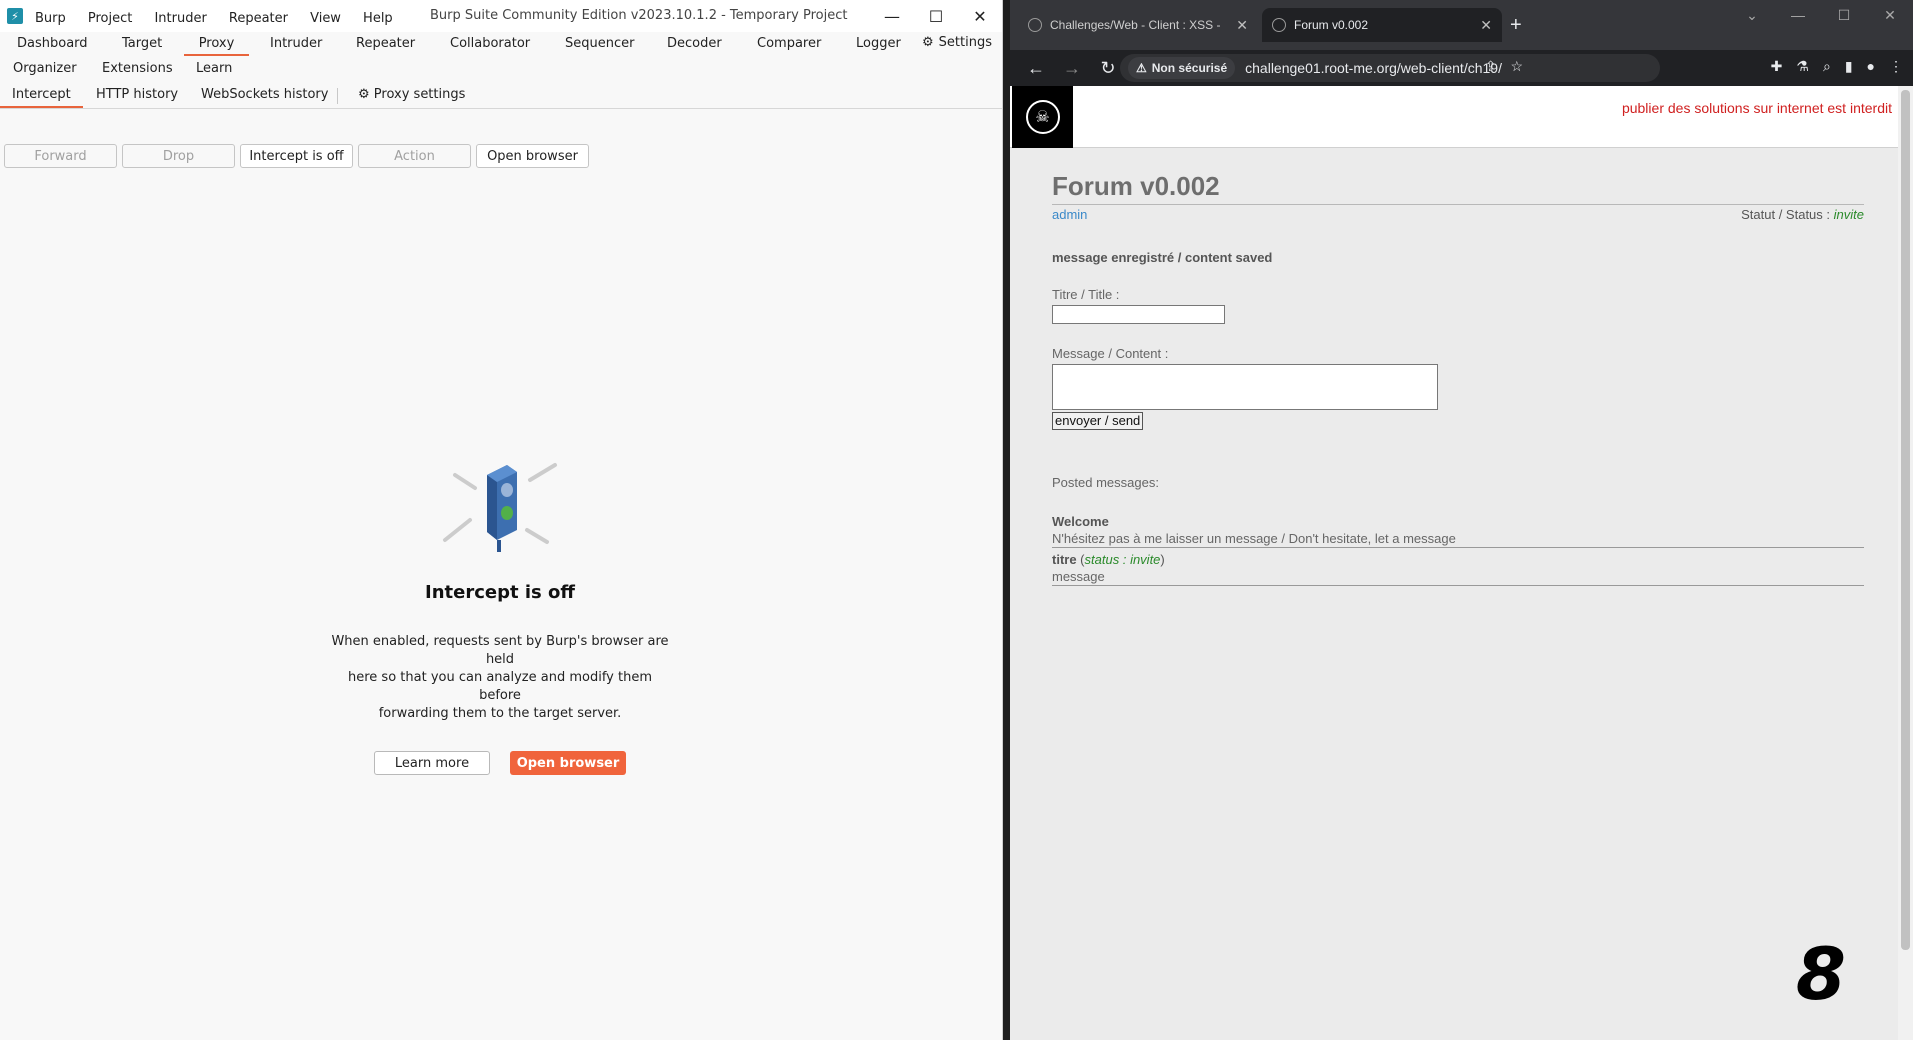  Describe the element at coordinates (137, 97) in the screenshot. I see `subtab-http-history: HTTP history` at that location.